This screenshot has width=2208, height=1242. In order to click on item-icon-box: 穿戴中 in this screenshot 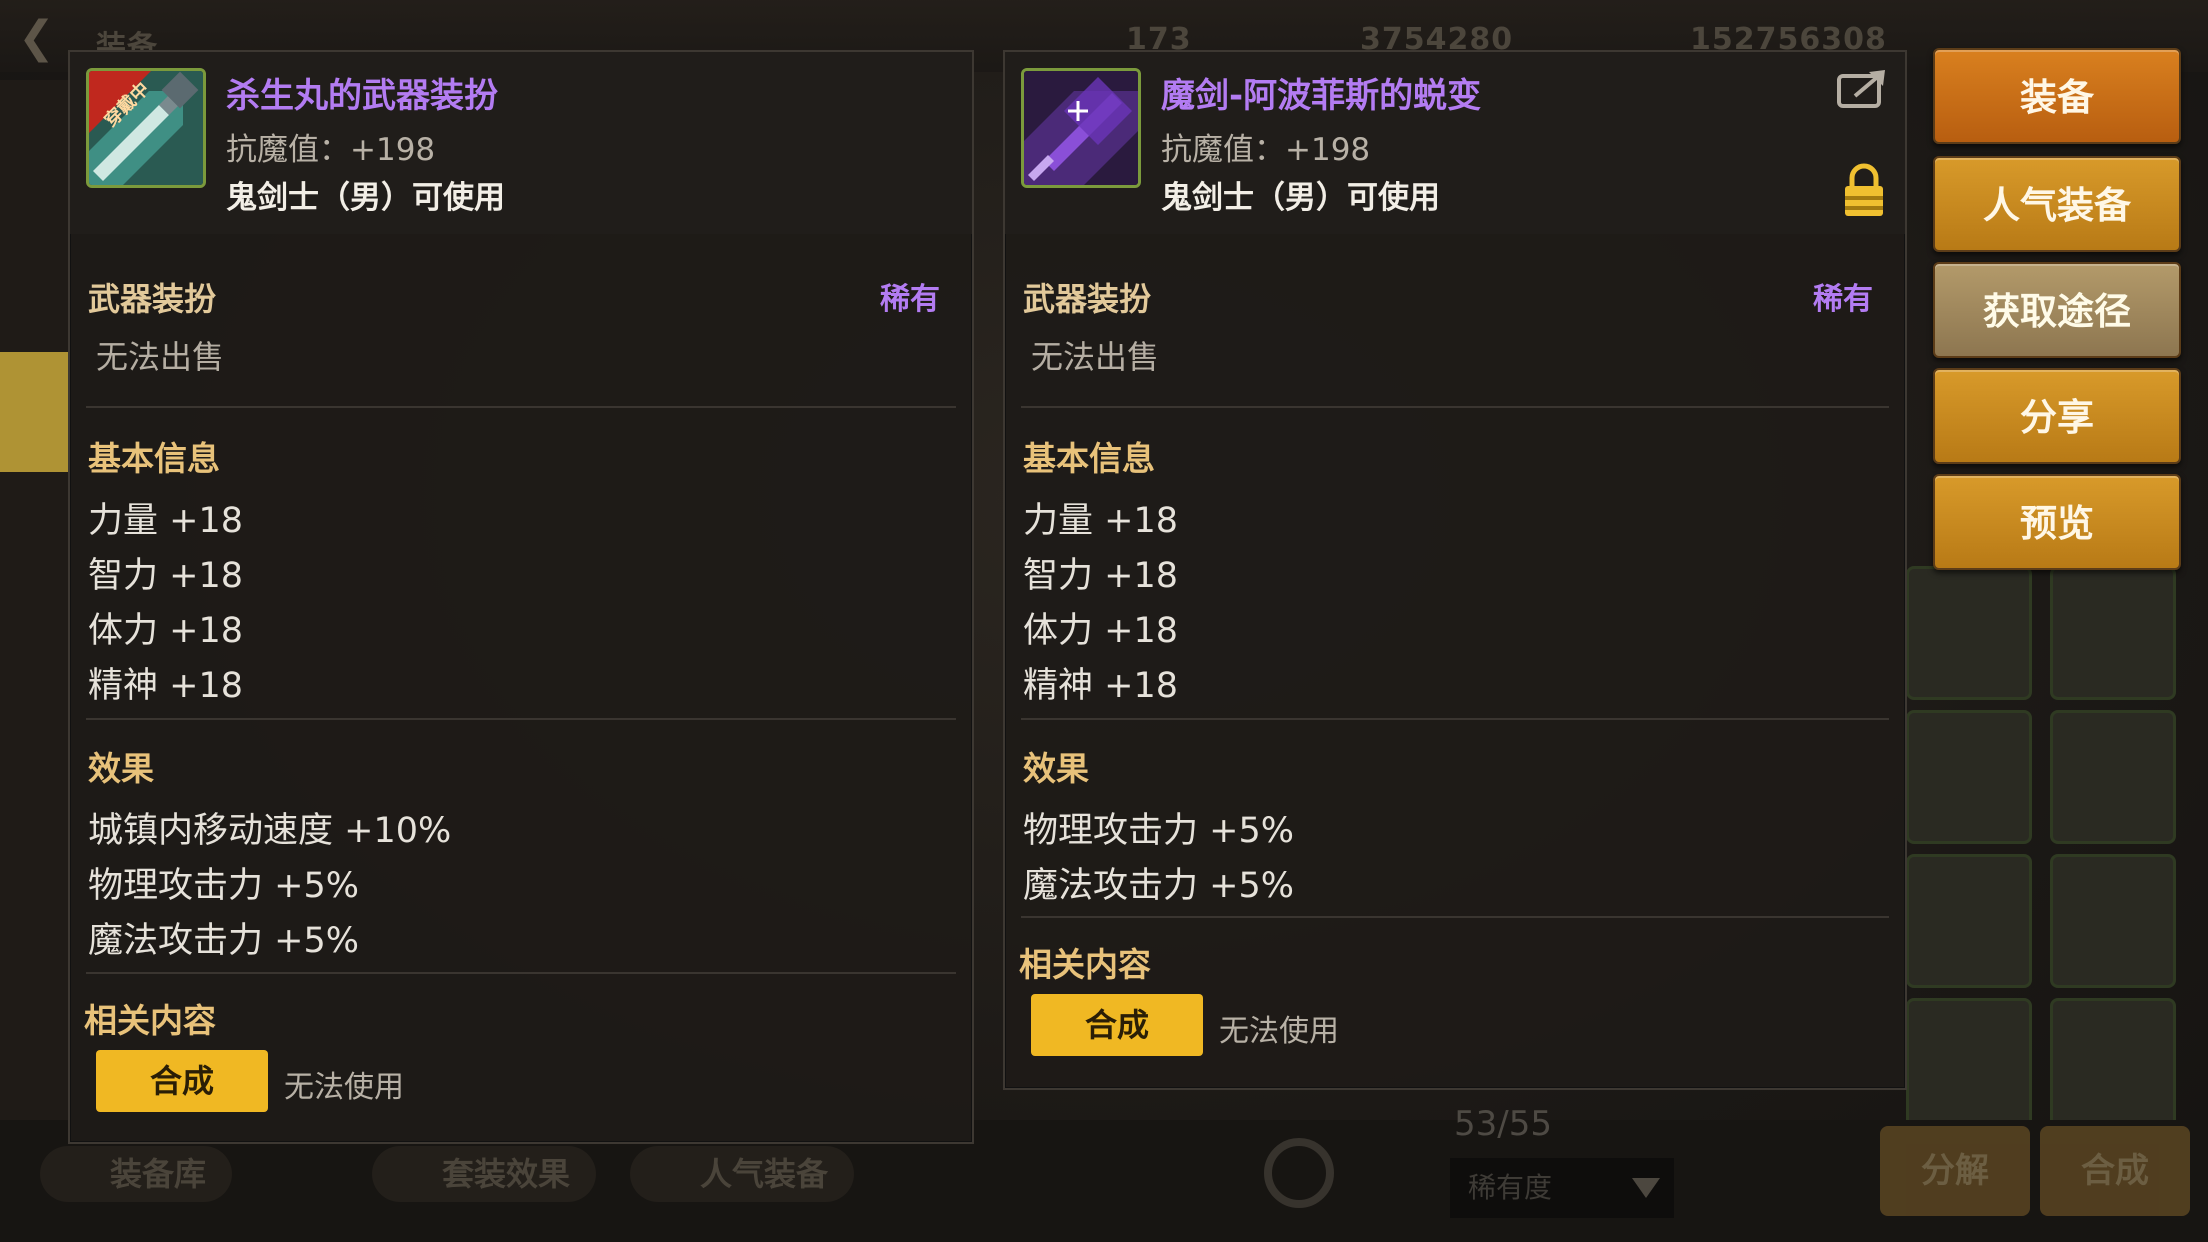, I will do `click(146, 128)`.